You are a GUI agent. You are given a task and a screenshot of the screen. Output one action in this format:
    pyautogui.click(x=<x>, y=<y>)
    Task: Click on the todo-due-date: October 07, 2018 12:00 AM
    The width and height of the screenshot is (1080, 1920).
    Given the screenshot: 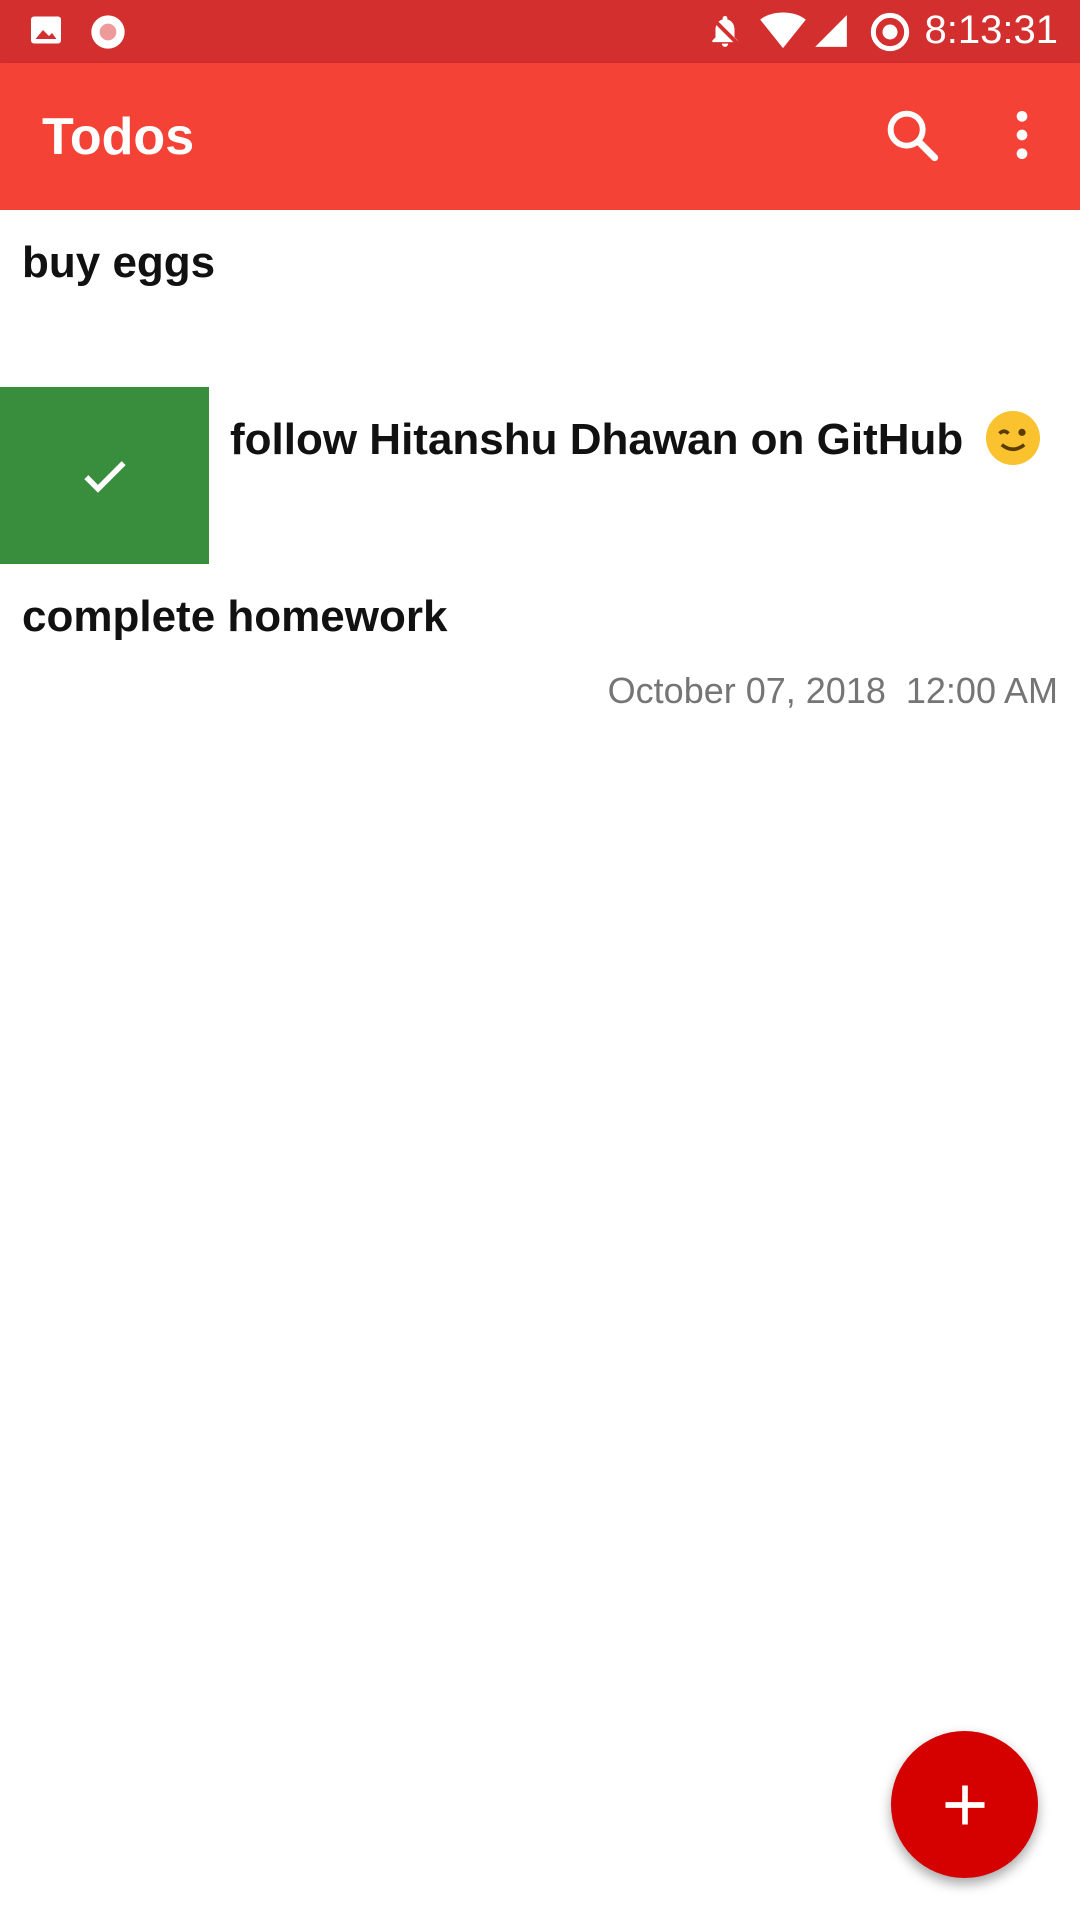 What is the action you would take?
    pyautogui.click(x=833, y=691)
    